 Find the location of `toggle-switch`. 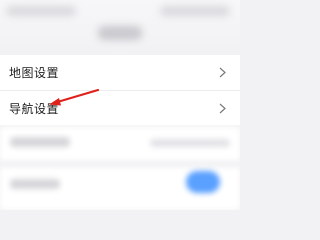

toggle-switch is located at coordinates (203, 182).